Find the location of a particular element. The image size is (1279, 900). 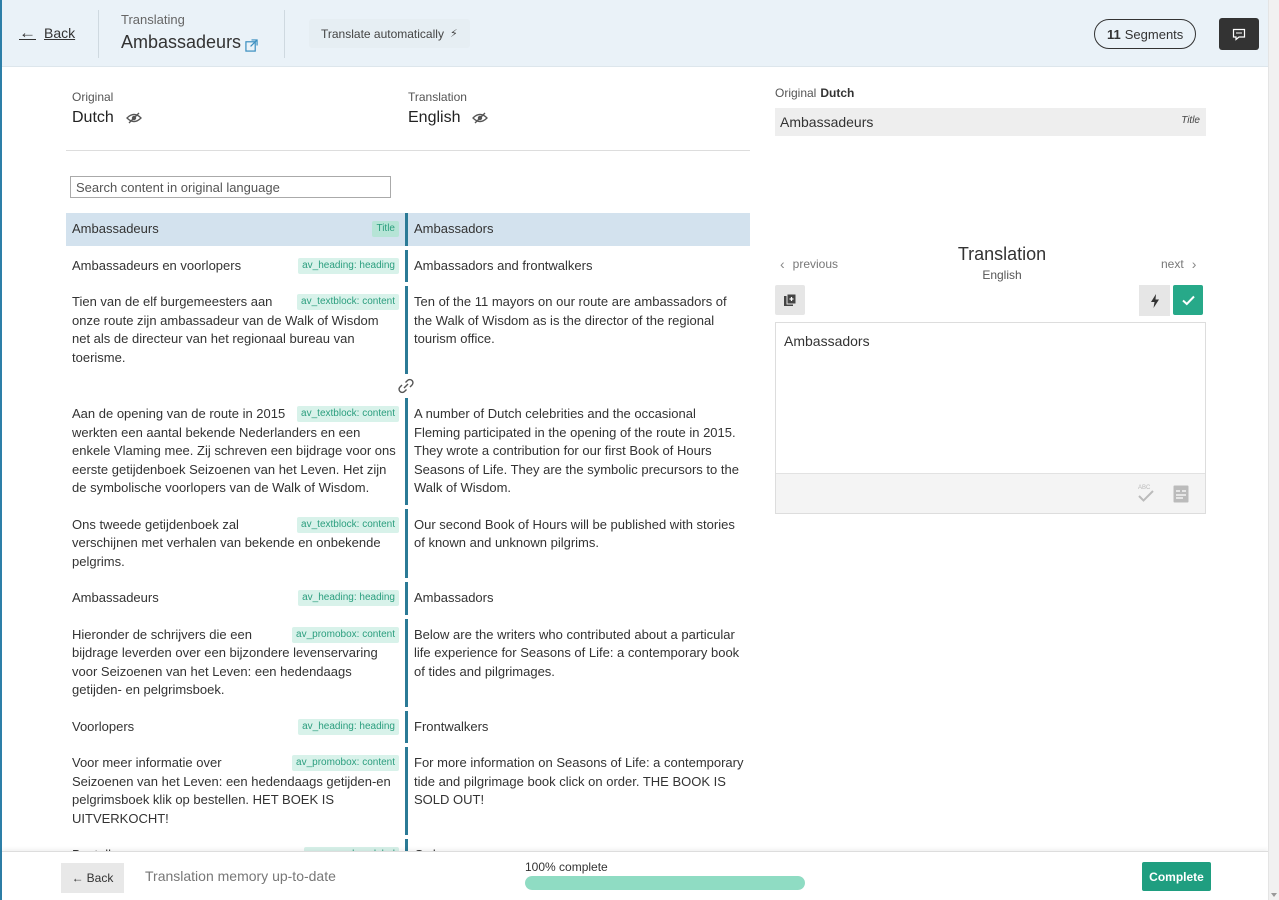

footer-back-button: ← Back is located at coordinates (92, 878).